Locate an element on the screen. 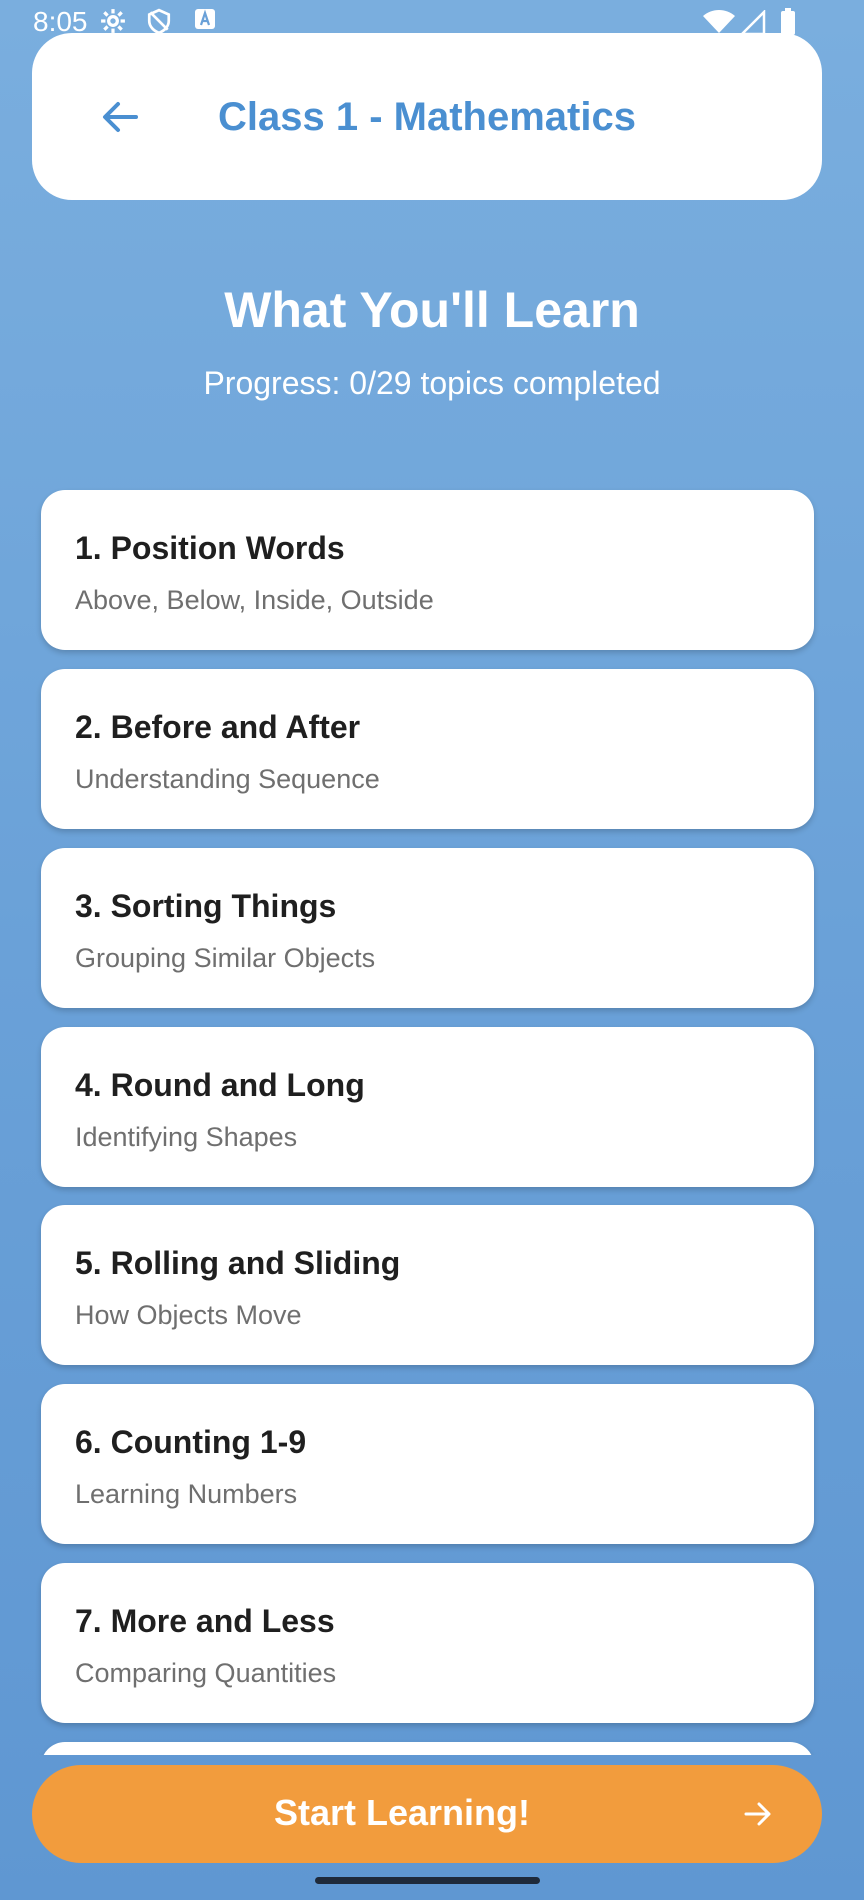 This screenshot has height=1900, width=864. app-header: Class 1 - Mathematics is located at coordinates (427, 116).